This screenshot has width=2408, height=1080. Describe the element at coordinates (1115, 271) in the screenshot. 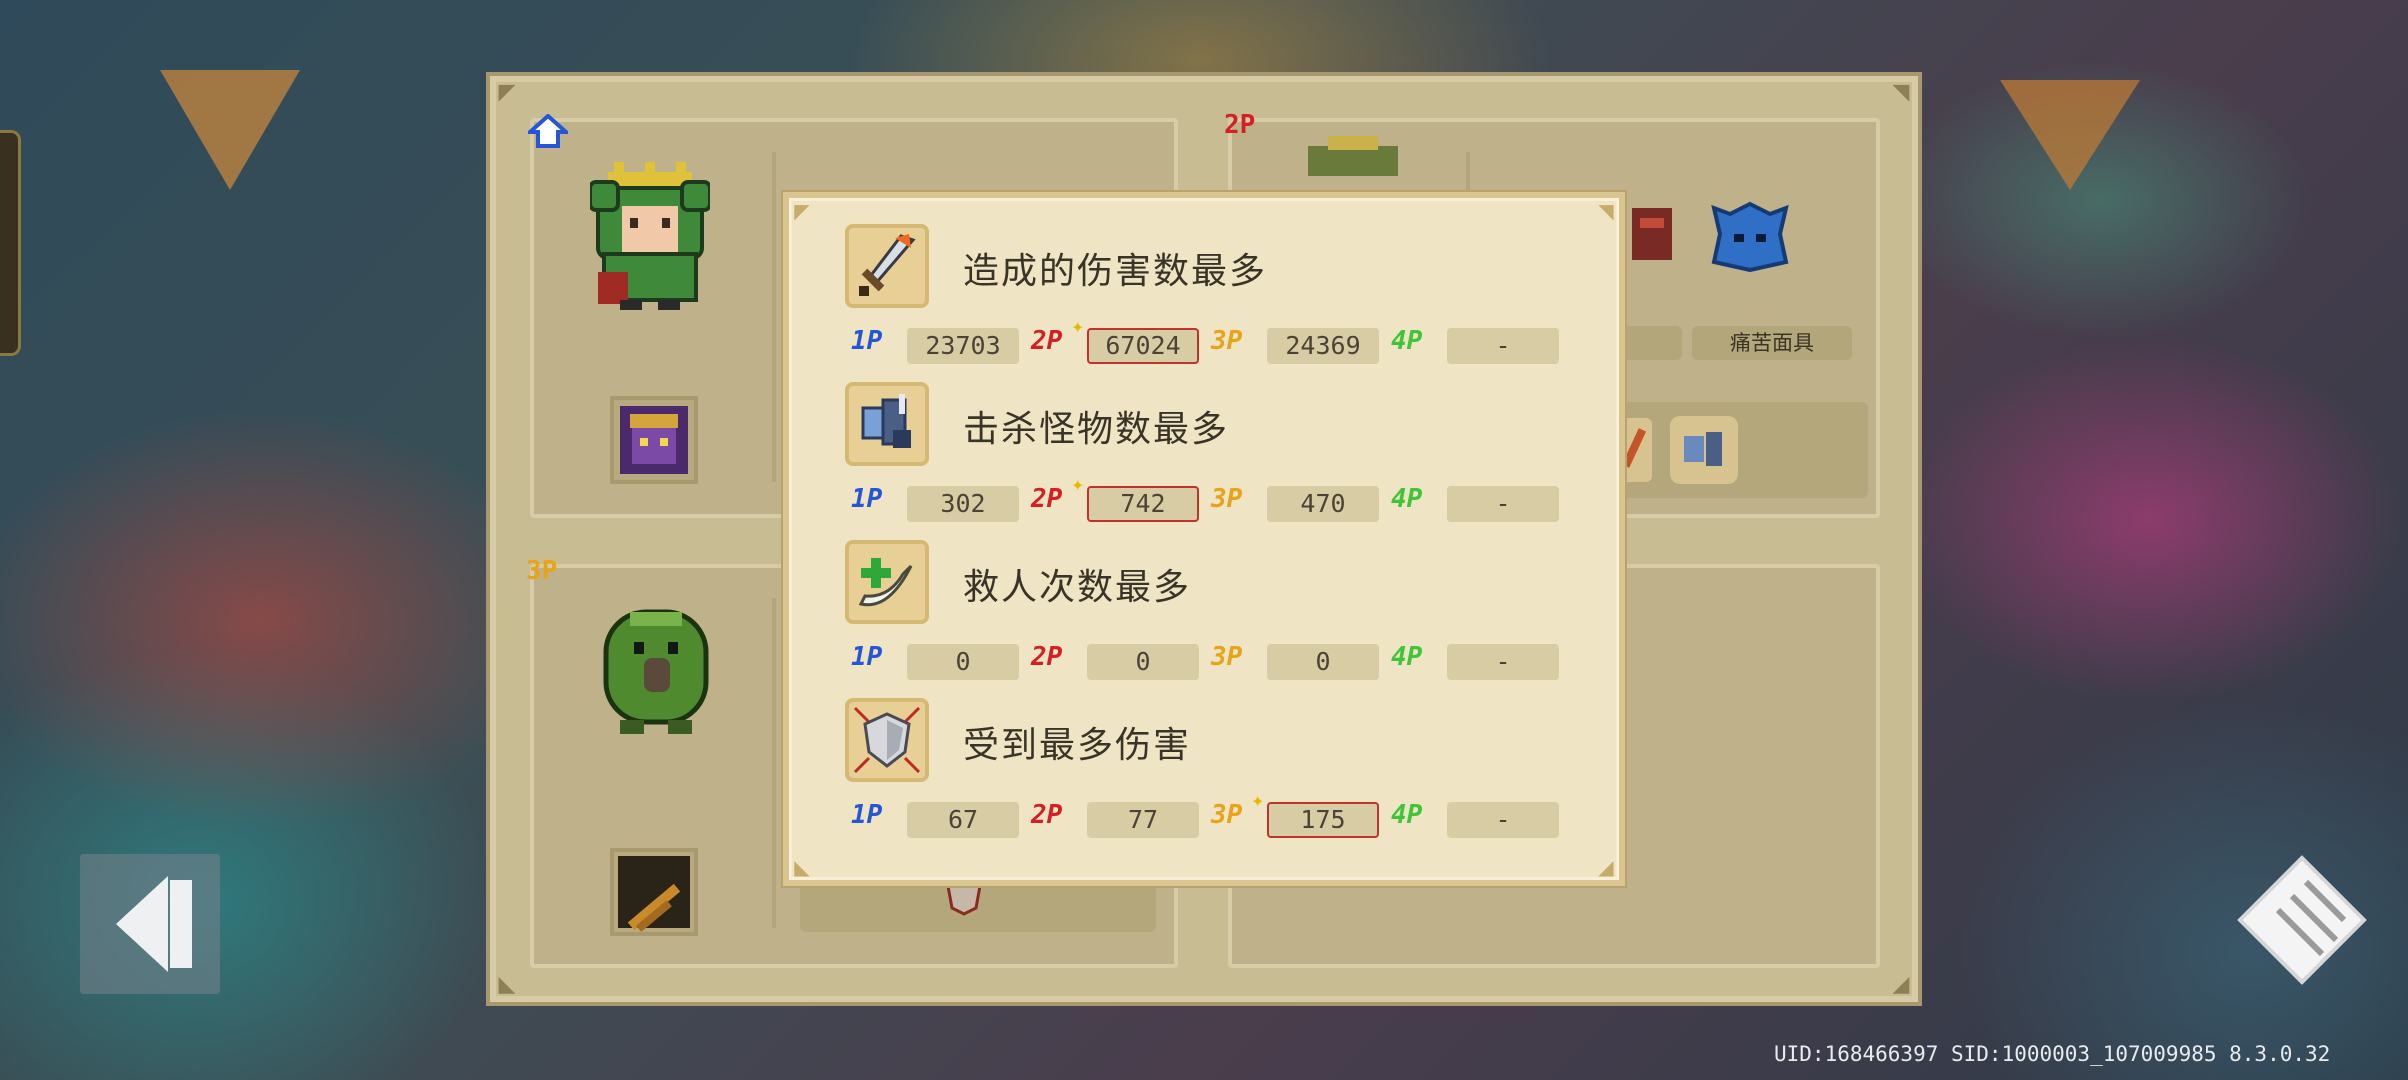

I see `stat-title: 造成的伤害数最多` at that location.